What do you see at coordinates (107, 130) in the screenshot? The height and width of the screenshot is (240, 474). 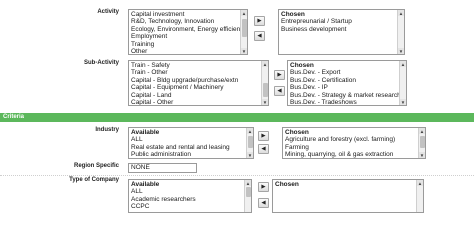 I see `industry-label: Industry` at bounding box center [107, 130].